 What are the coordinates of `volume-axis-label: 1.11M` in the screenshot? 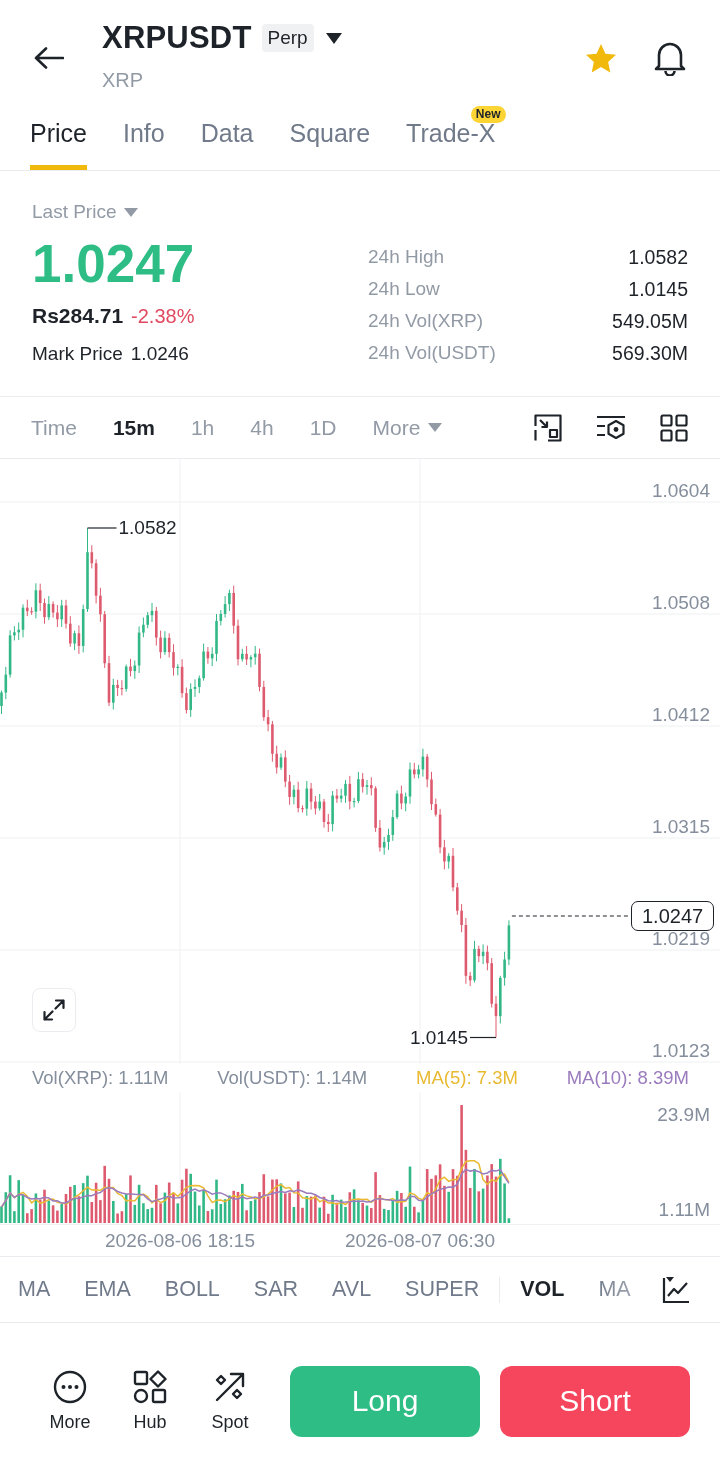 It's located at (684, 1210).